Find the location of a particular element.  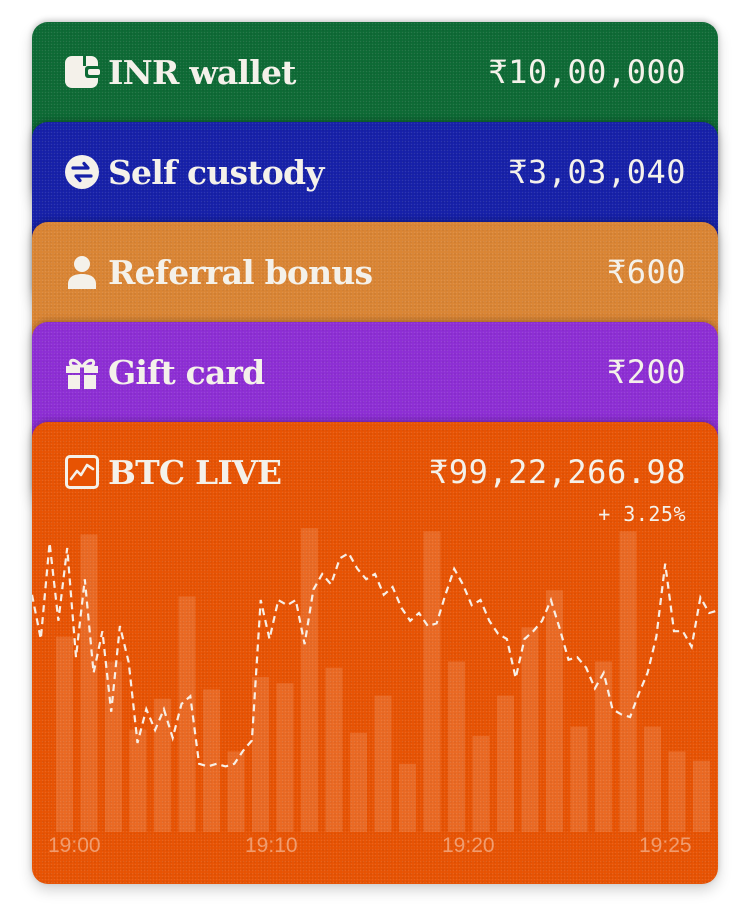

card-amount: ₹3,03,040 is located at coordinates (597, 172).